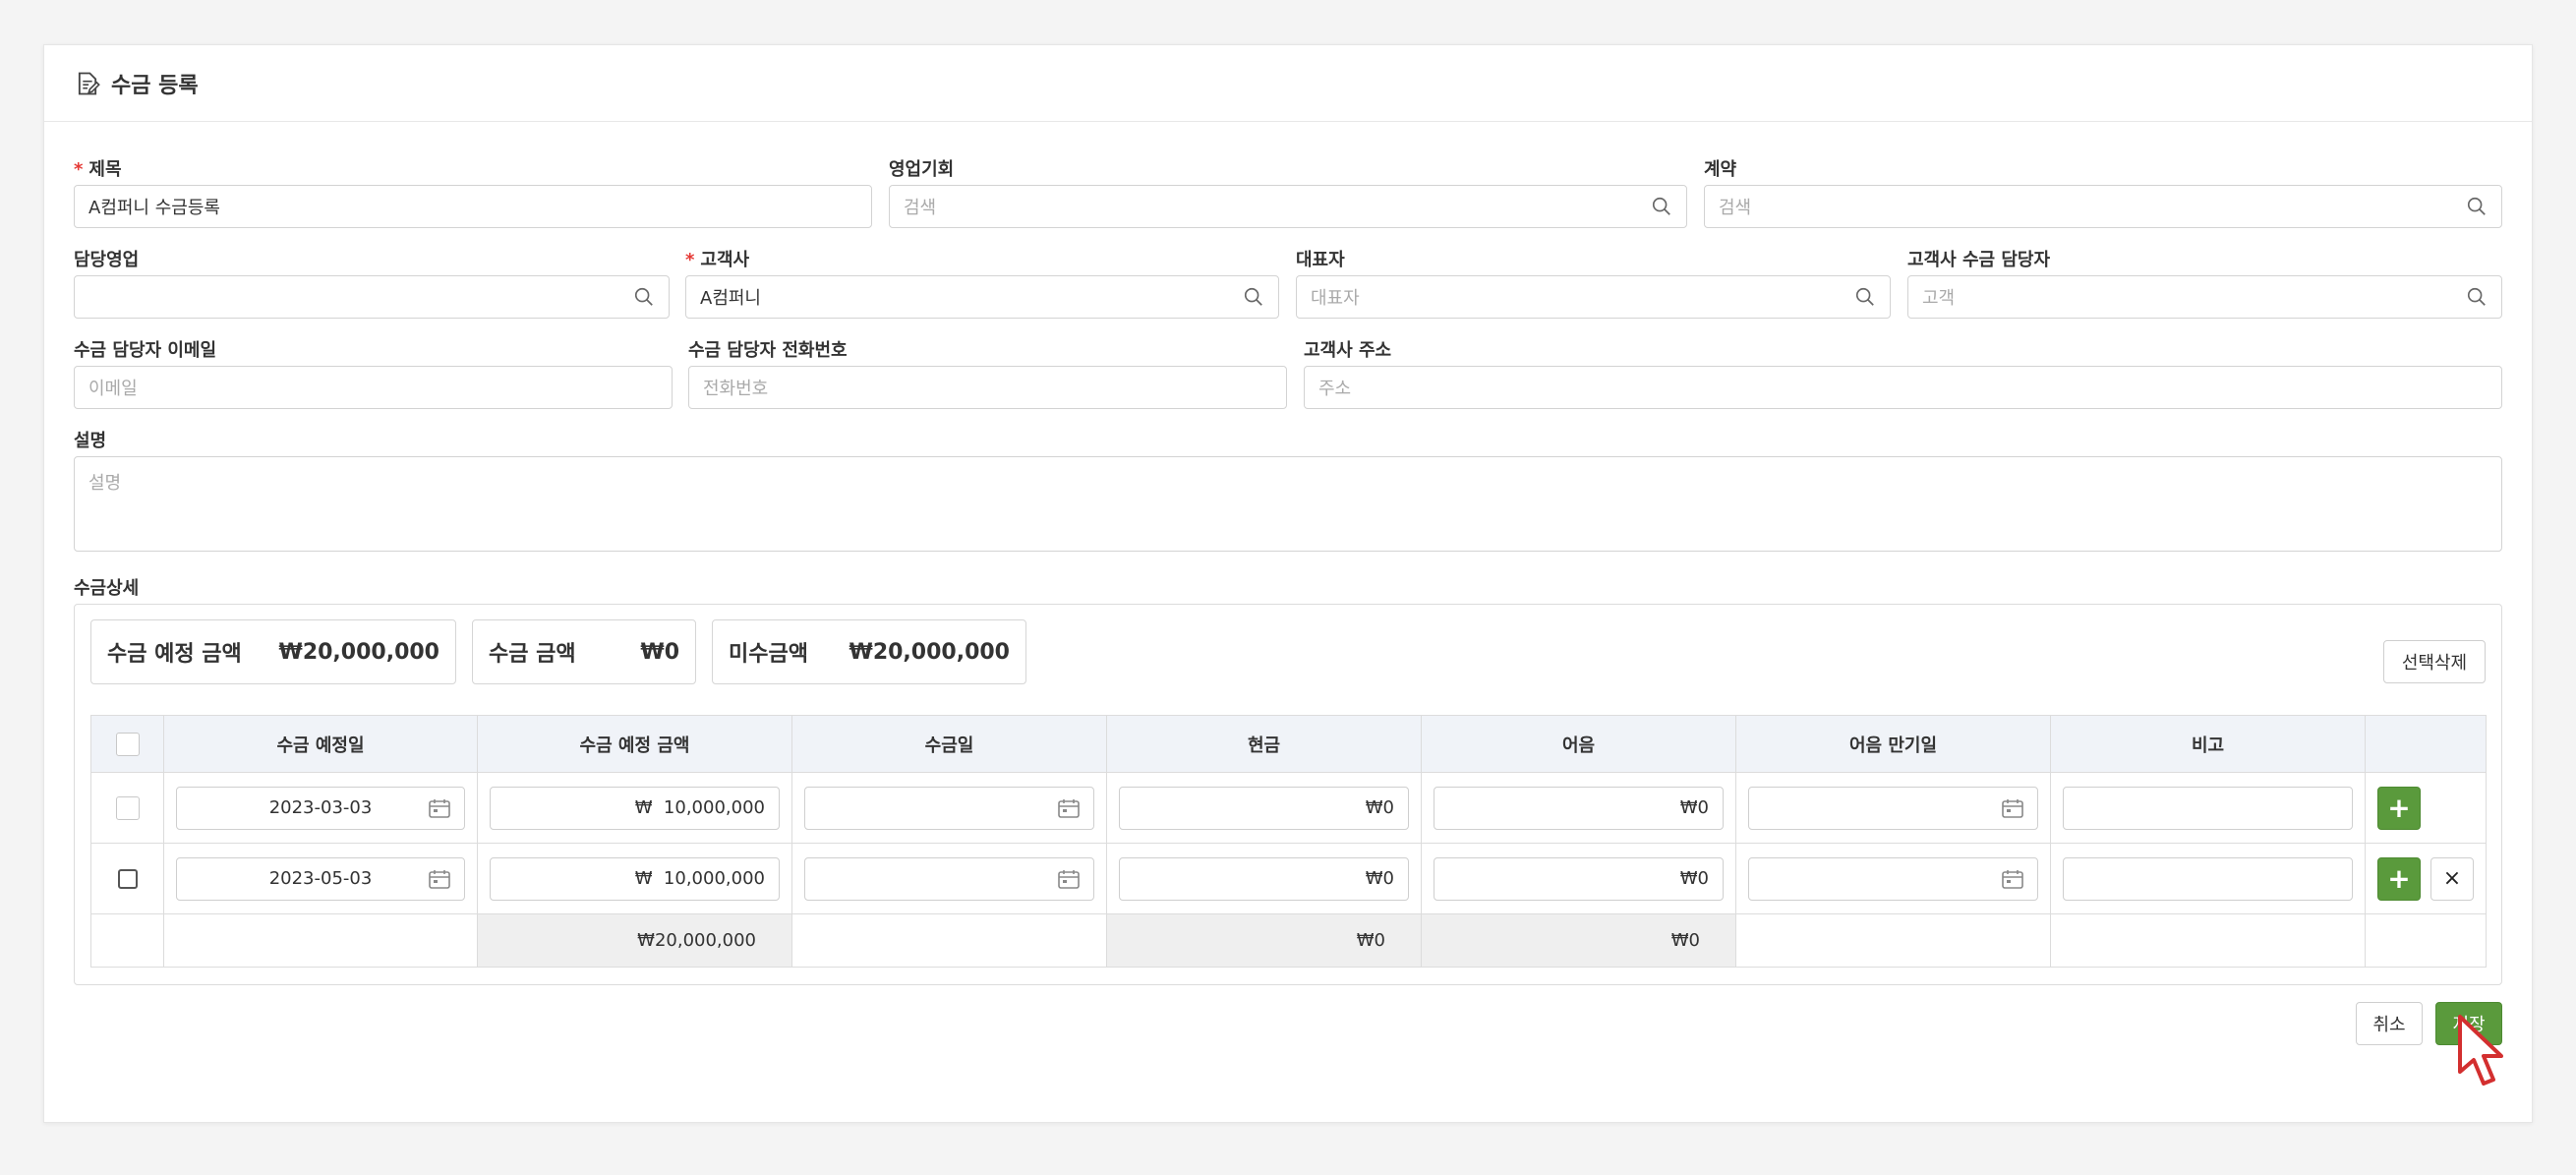 The height and width of the screenshot is (1175, 2576). What do you see at coordinates (987, 387) in the screenshot?
I see `contact-phone-input: 전화번호` at bounding box center [987, 387].